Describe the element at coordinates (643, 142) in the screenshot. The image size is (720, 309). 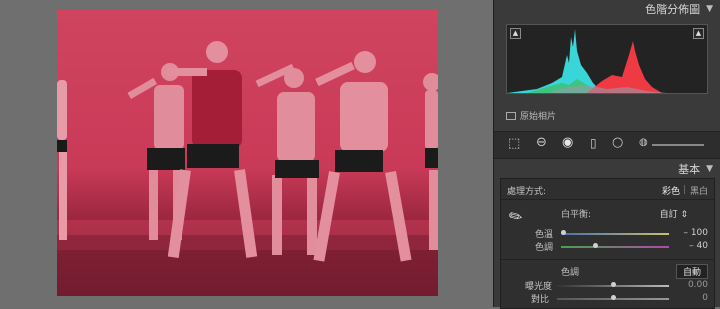
I see `adjustment-brush-icon: ◍` at that location.